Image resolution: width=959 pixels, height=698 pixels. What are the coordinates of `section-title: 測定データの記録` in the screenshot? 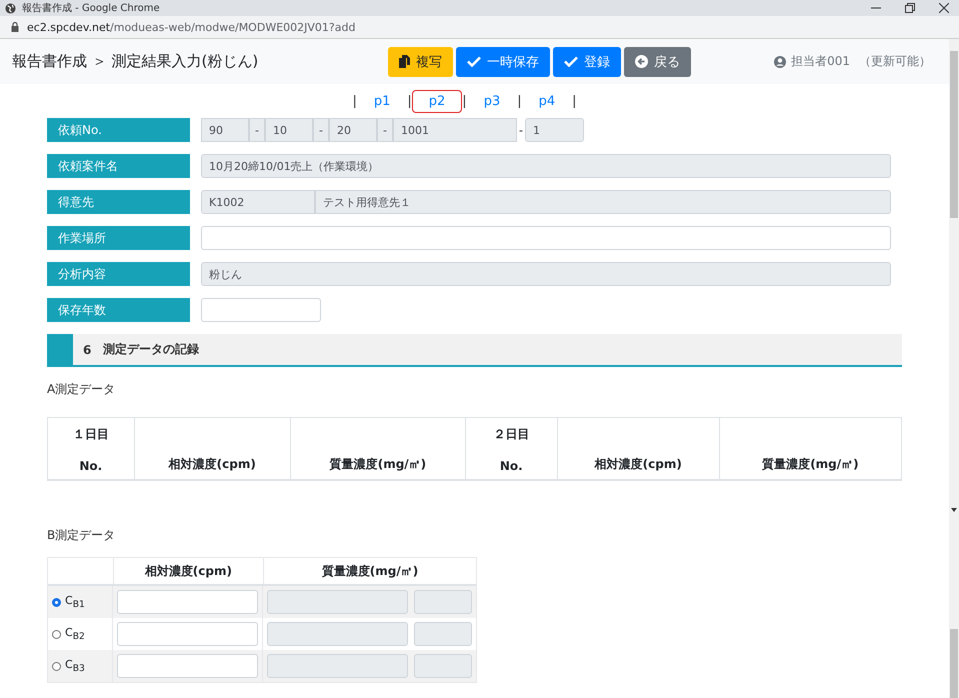 It's located at (151, 349).